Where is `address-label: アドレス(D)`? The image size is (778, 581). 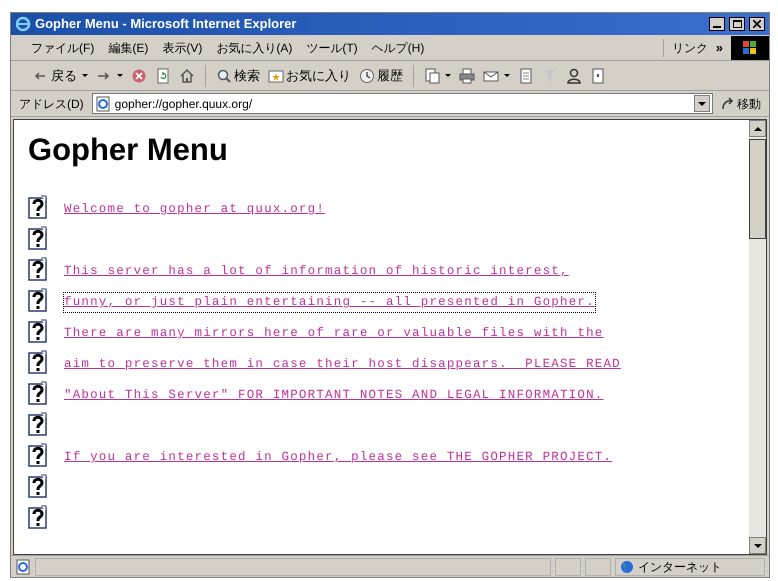
address-label: アドレス(D) is located at coordinates (51, 104).